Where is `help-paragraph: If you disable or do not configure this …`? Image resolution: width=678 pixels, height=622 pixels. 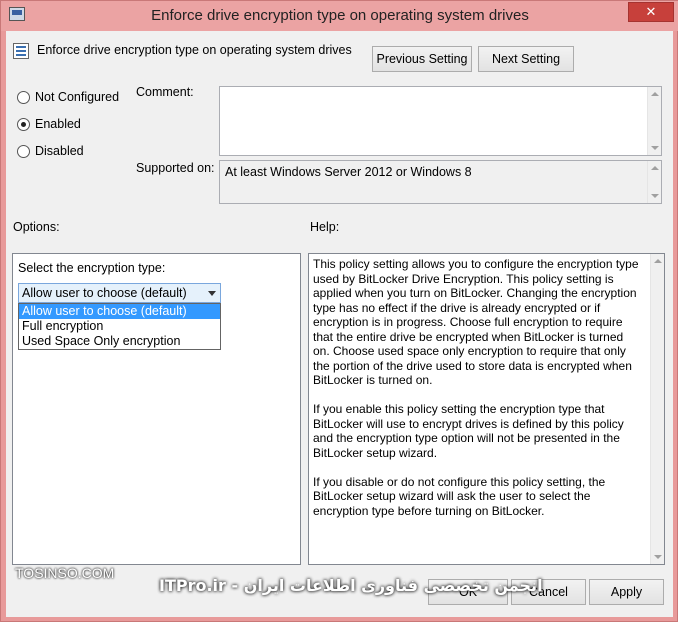 help-paragraph: If you disable or do not configure this … is located at coordinates (459, 496).